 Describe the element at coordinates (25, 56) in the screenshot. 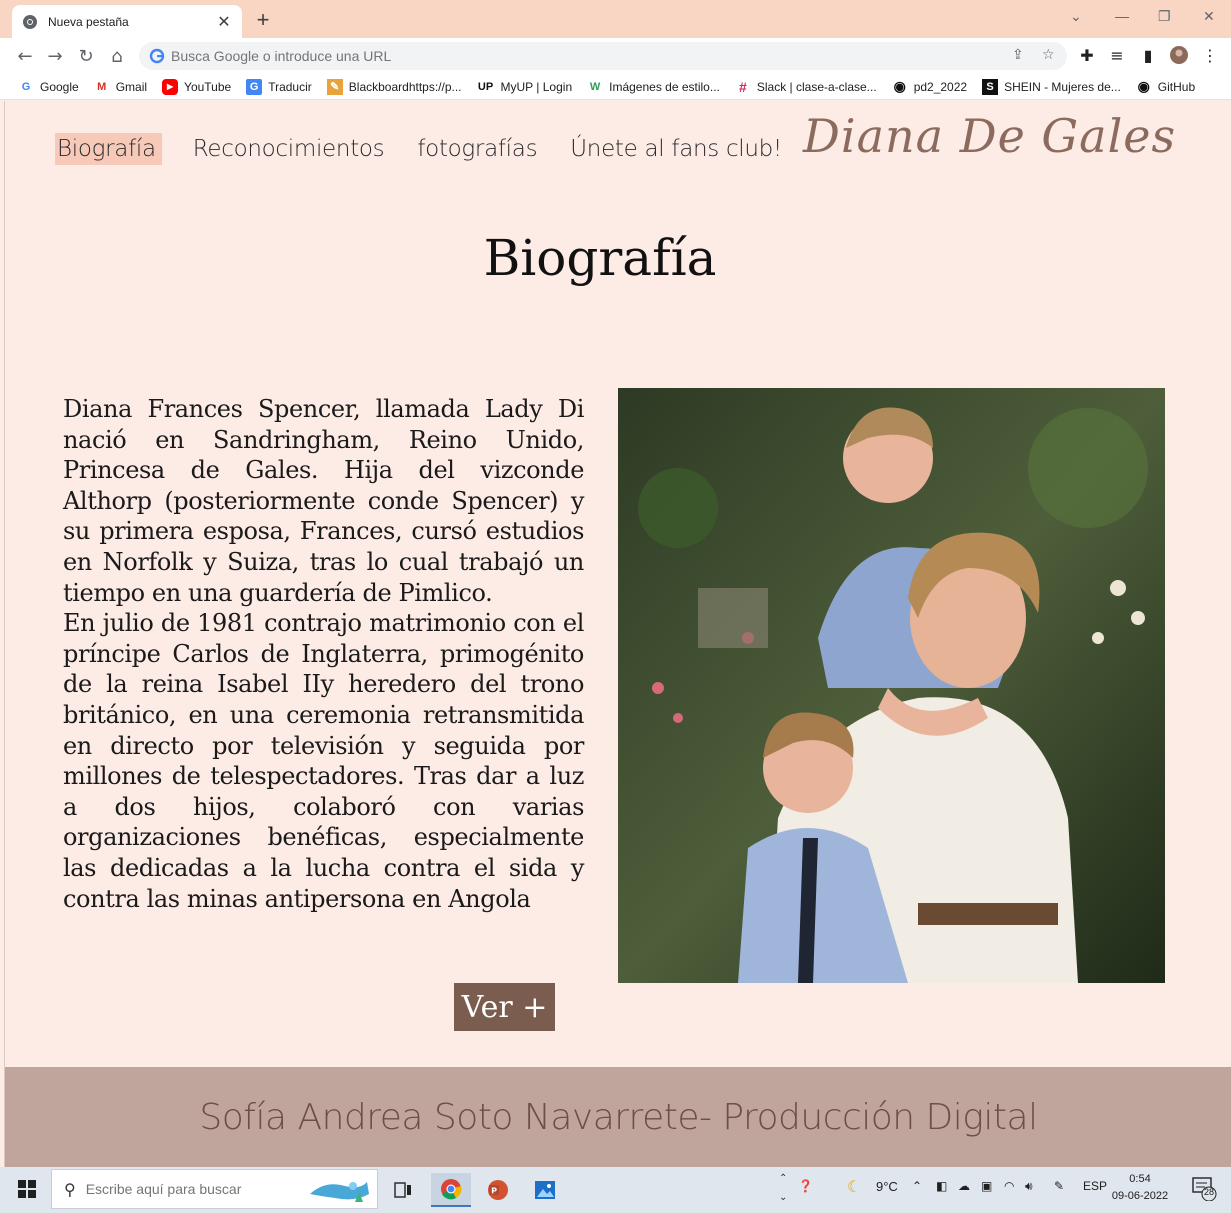

I see `back-icon: ←` at that location.